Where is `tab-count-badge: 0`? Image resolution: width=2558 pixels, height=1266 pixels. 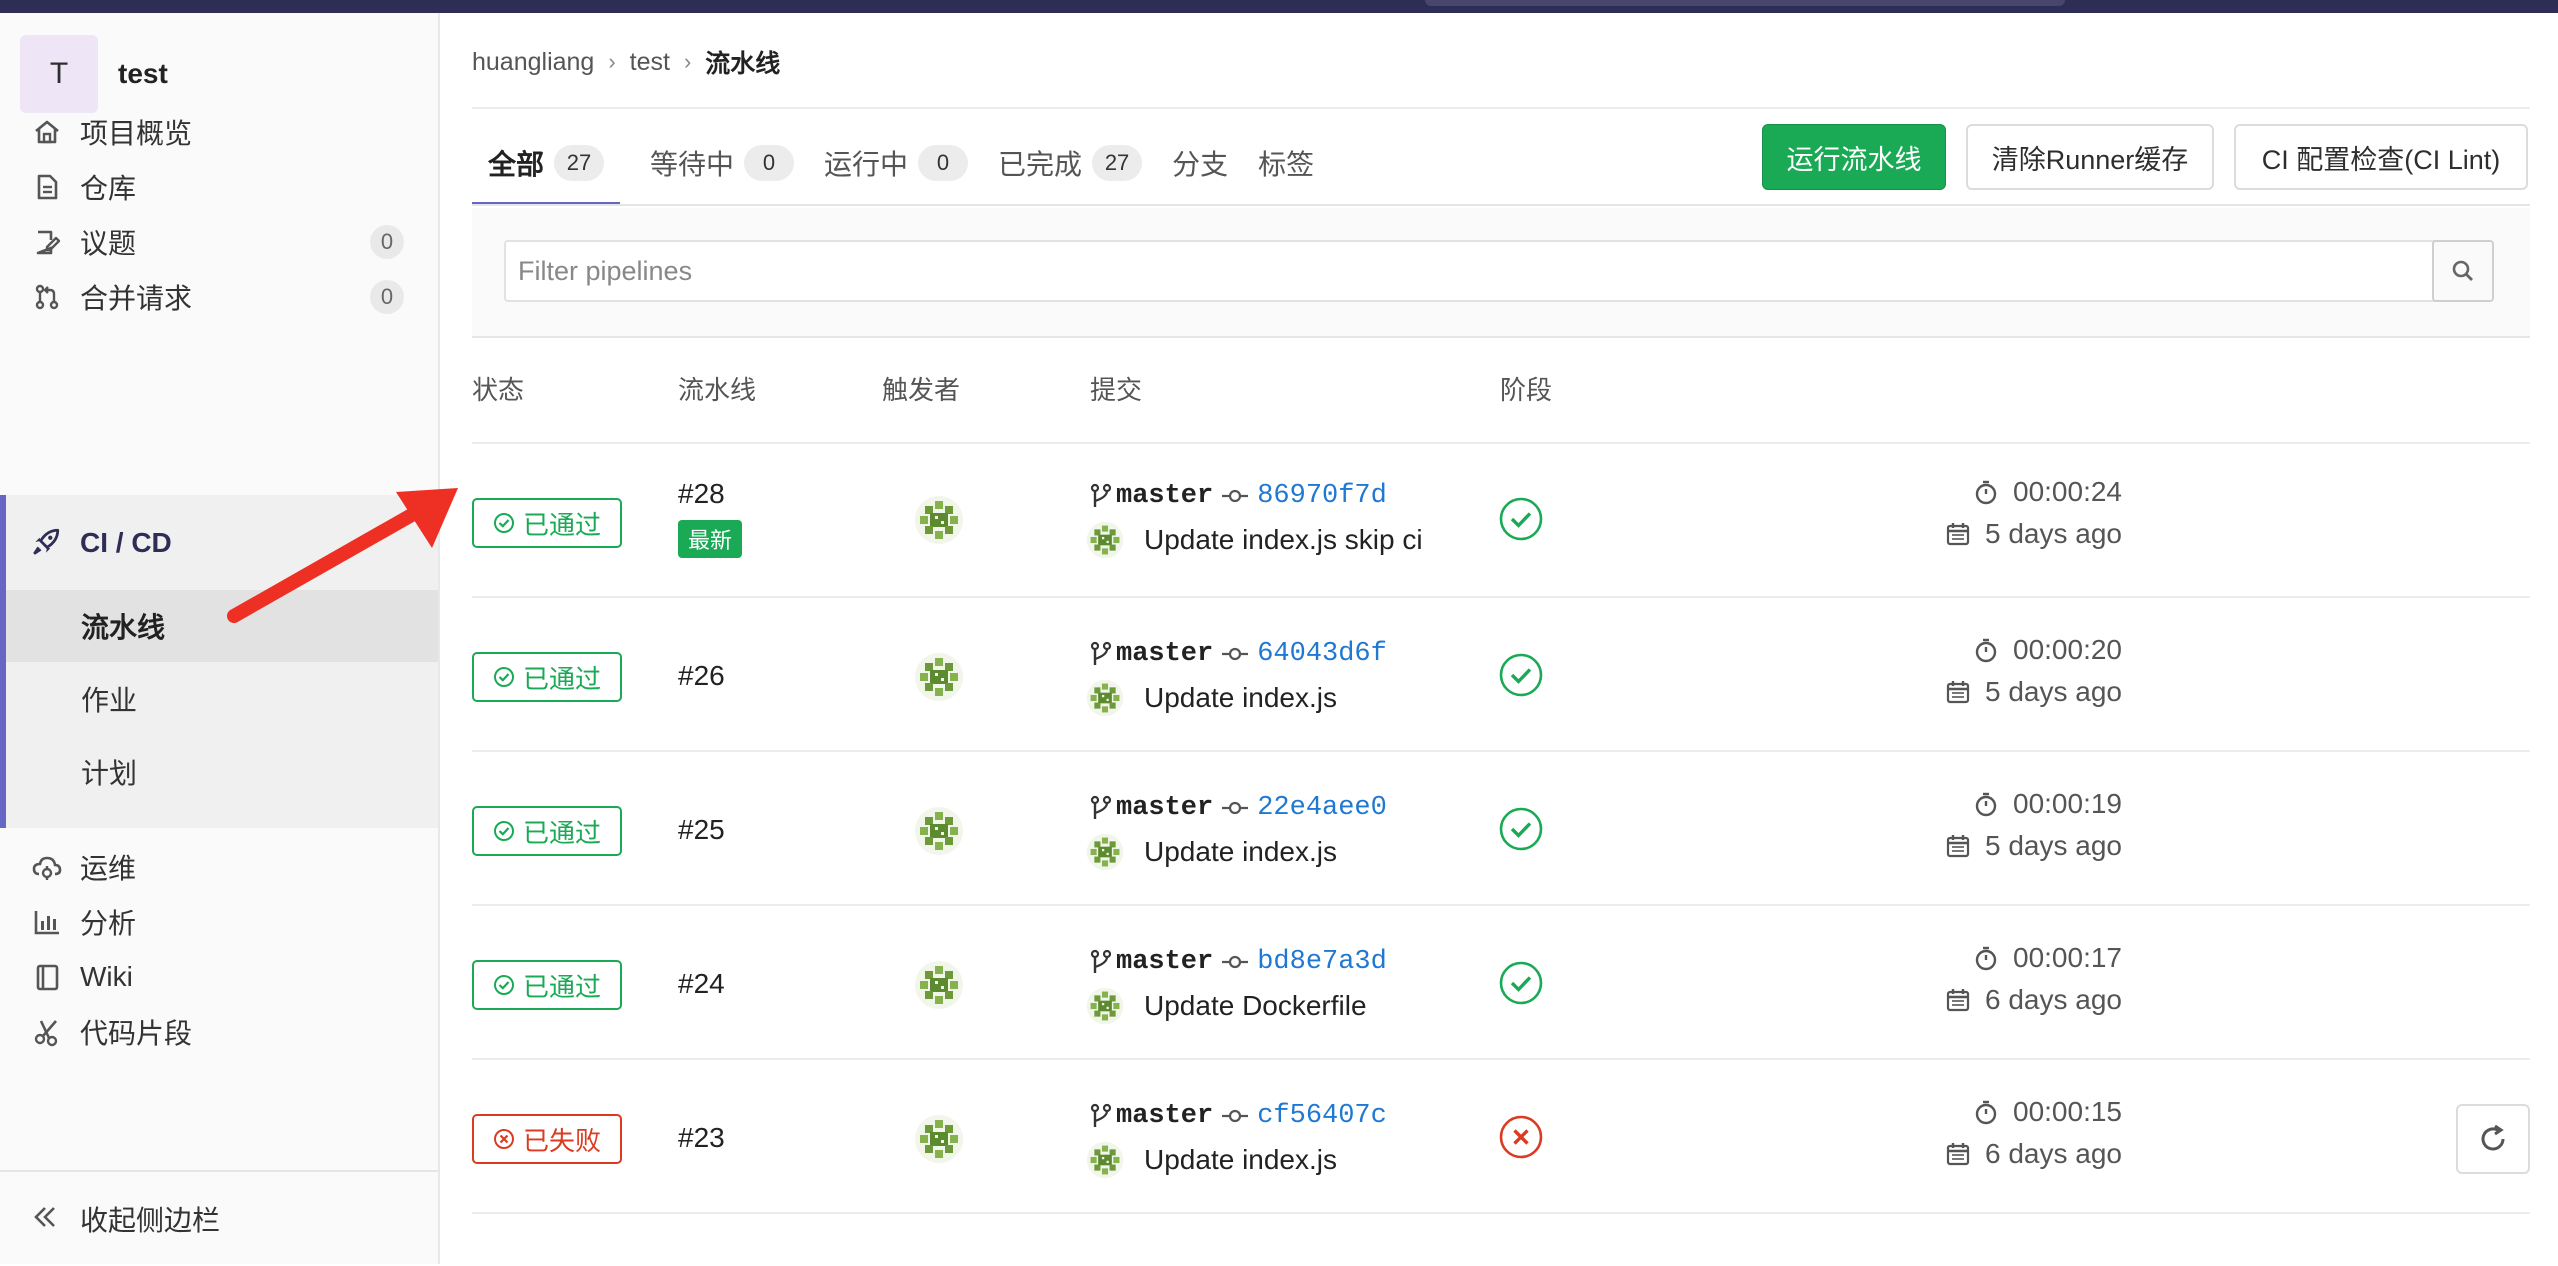 tab-count-badge: 0 is located at coordinates (769, 163).